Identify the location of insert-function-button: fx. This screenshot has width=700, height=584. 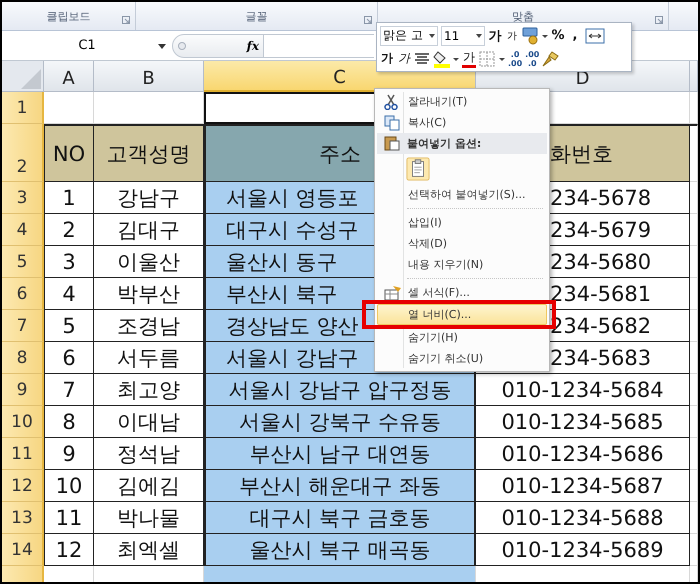
(252, 45).